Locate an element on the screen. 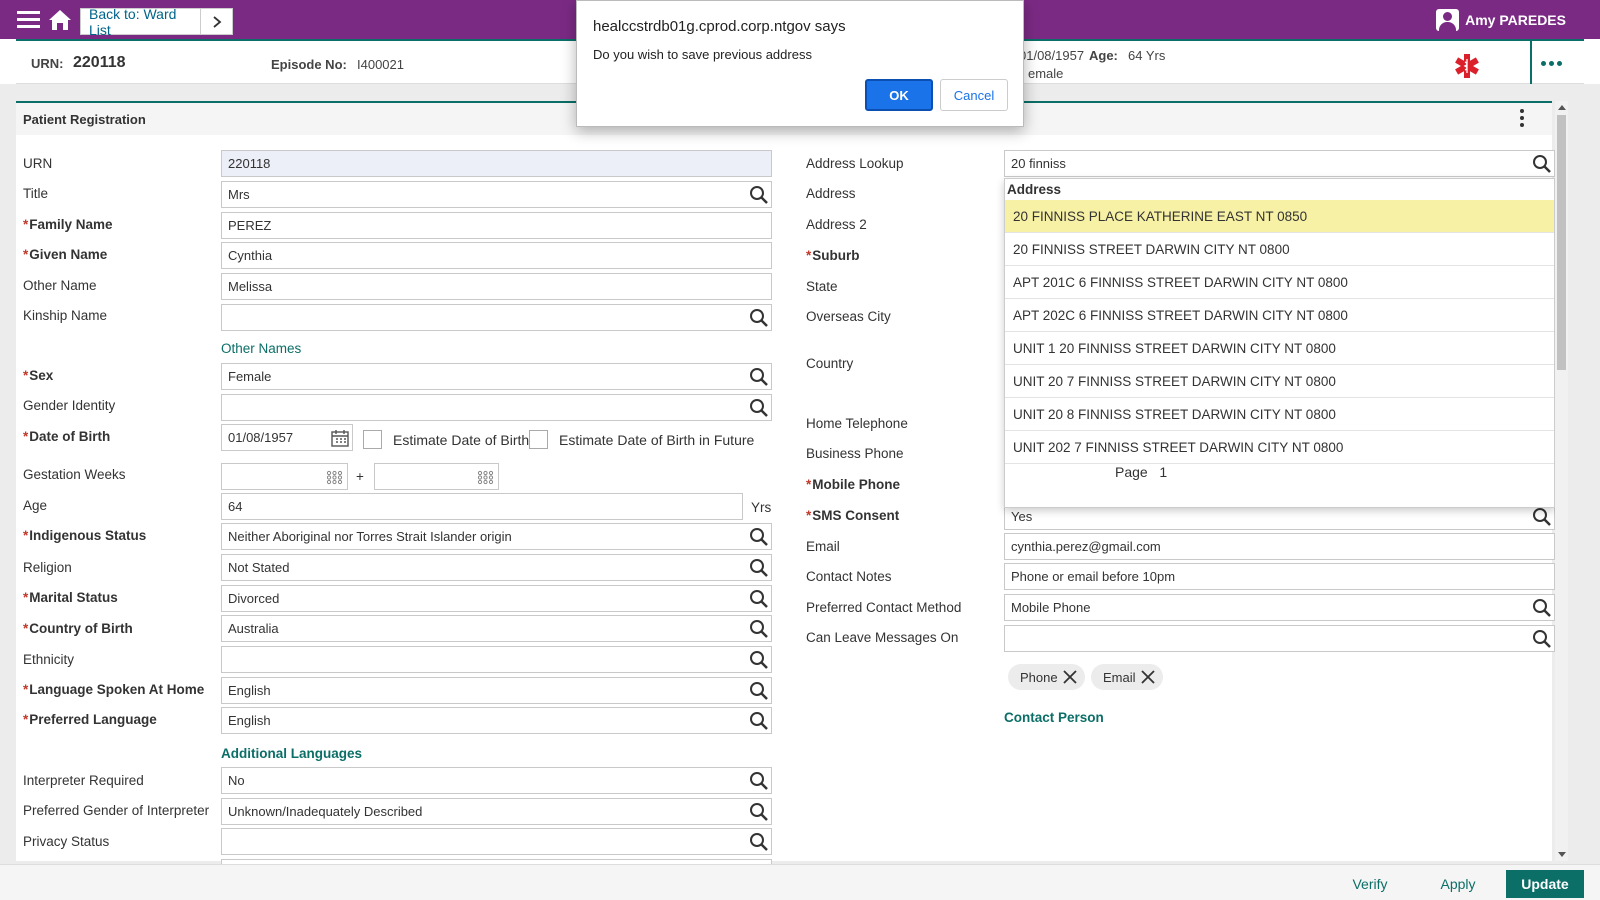  preferred-contact-method-value: Mobile Phone is located at coordinates (1051, 607).